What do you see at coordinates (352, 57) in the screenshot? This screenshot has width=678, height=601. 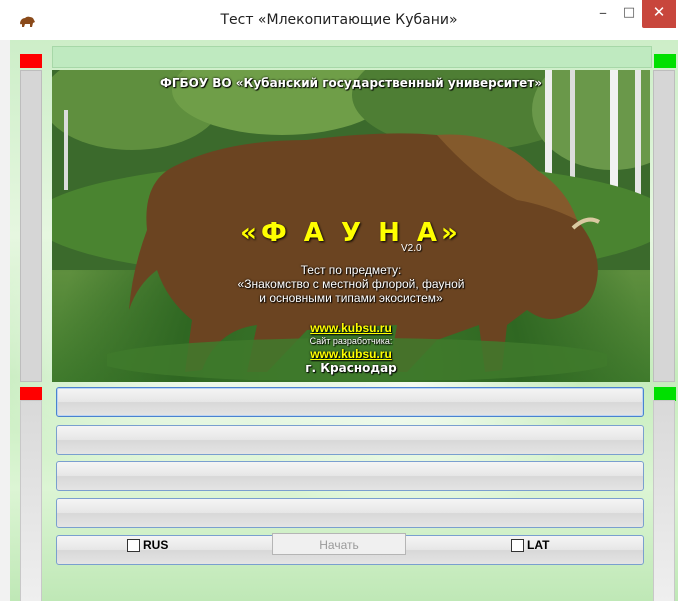 I see `top-status-strip` at bounding box center [352, 57].